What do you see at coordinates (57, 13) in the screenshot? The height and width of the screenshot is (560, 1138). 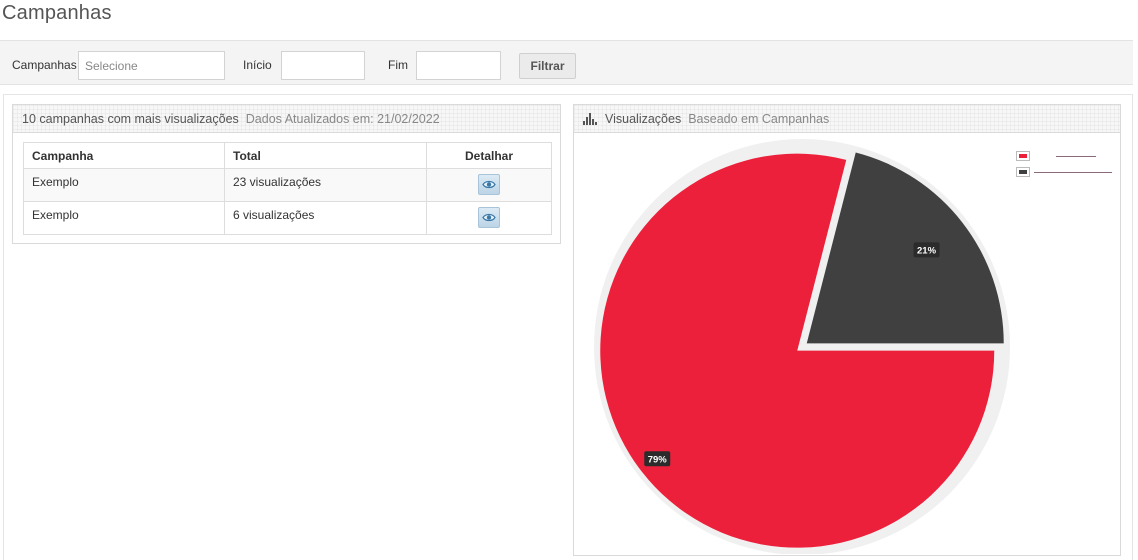 I see `page-title: Campanhas` at bounding box center [57, 13].